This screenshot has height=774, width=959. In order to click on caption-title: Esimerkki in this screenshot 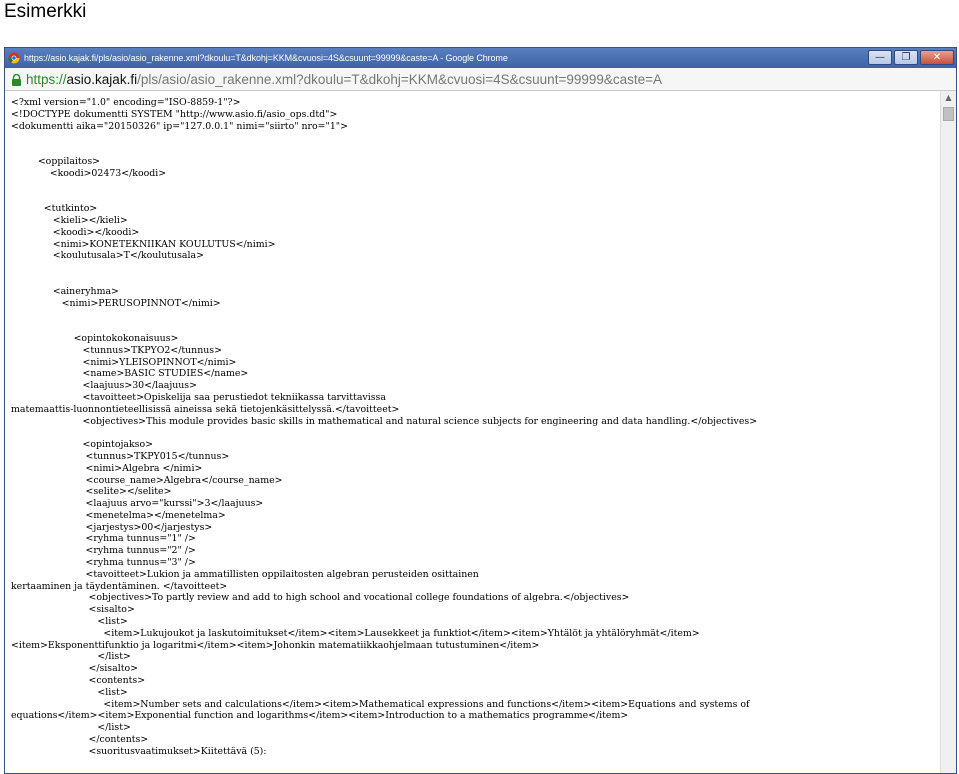, I will do `click(45, 11)`.